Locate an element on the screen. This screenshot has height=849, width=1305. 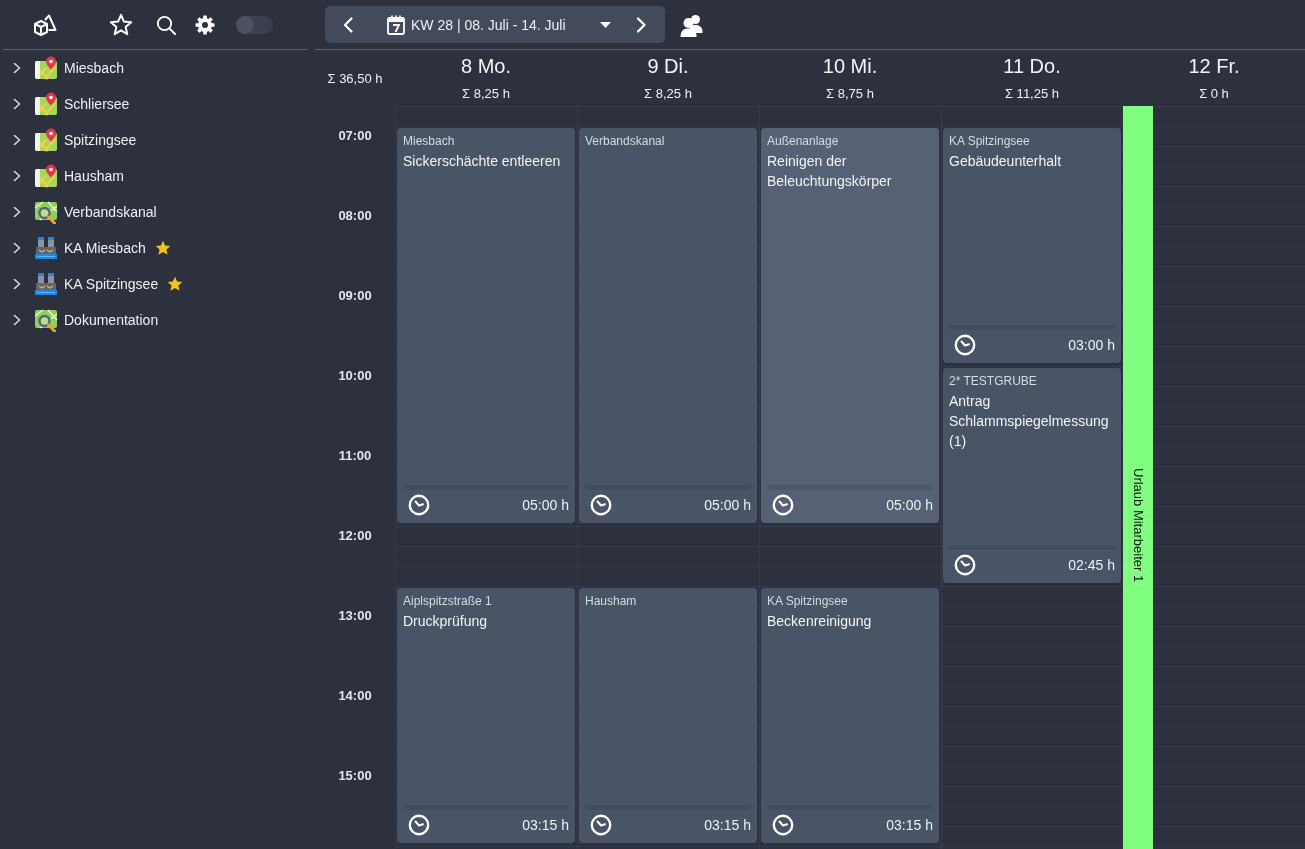
week-picker-button: KW 28 | 08. Juli - 14. Juli is located at coordinates (494, 24).